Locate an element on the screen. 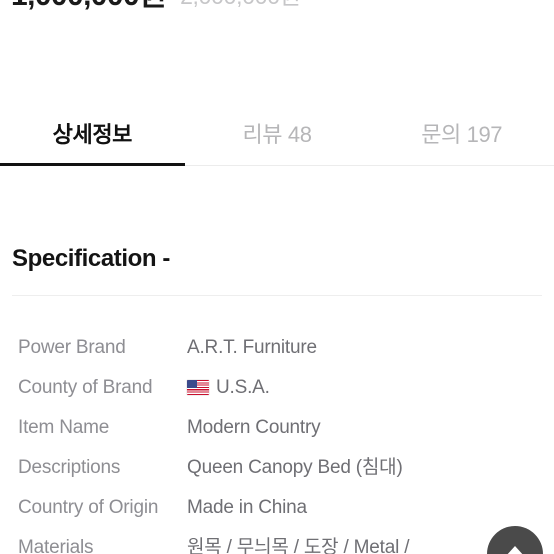  spec-value-item-name: Modern Country is located at coordinates (370, 427).